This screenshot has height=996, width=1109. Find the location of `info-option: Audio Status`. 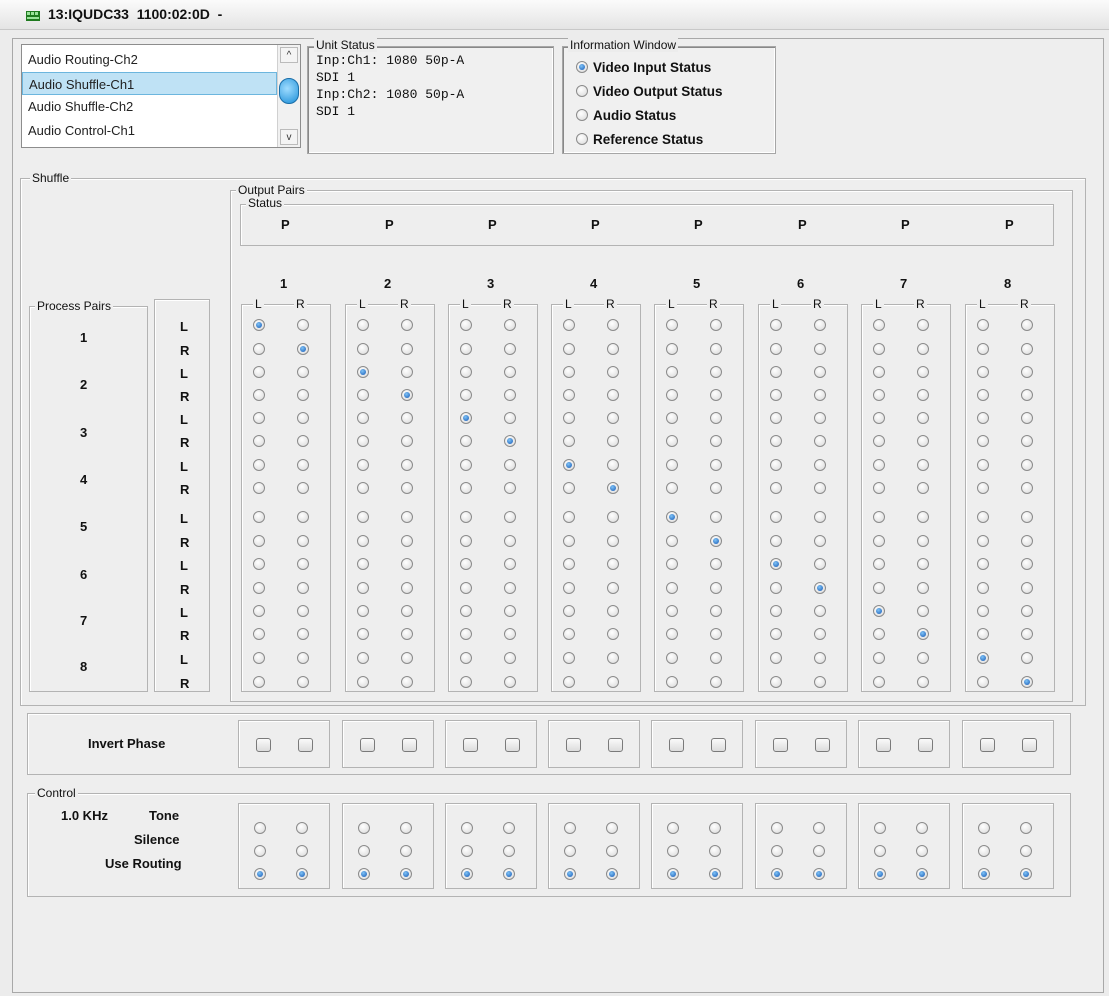

info-option: Audio Status is located at coordinates (626, 115).